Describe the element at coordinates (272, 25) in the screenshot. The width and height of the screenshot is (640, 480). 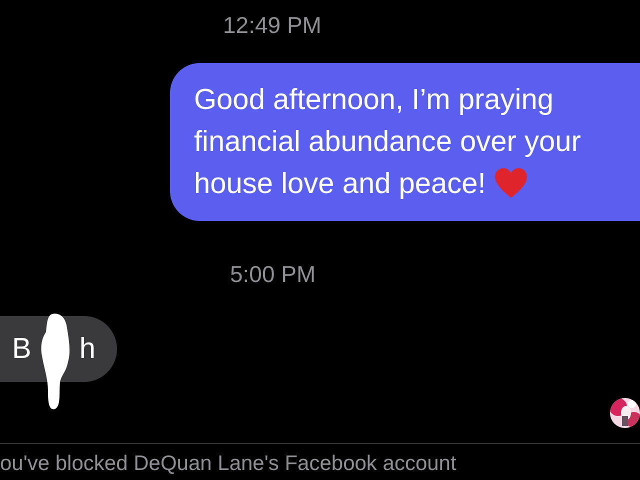
I see `timestamp: 12:49 PM` at that location.